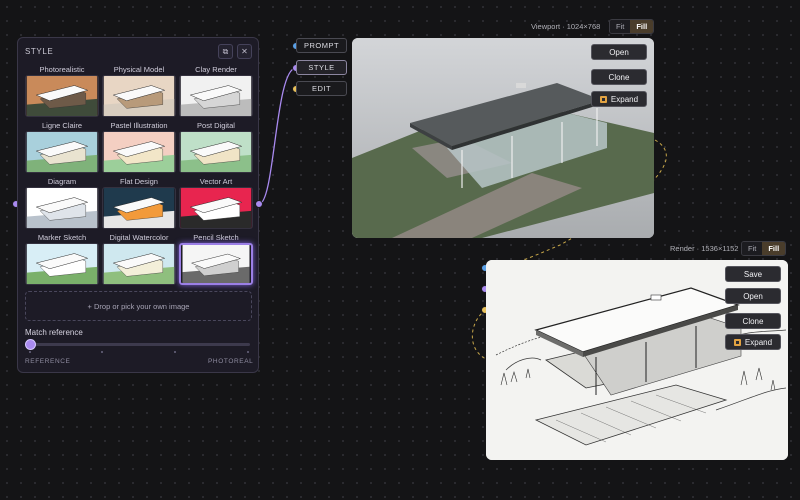  I want to click on viewport-expand-button: Expand, so click(619, 99).